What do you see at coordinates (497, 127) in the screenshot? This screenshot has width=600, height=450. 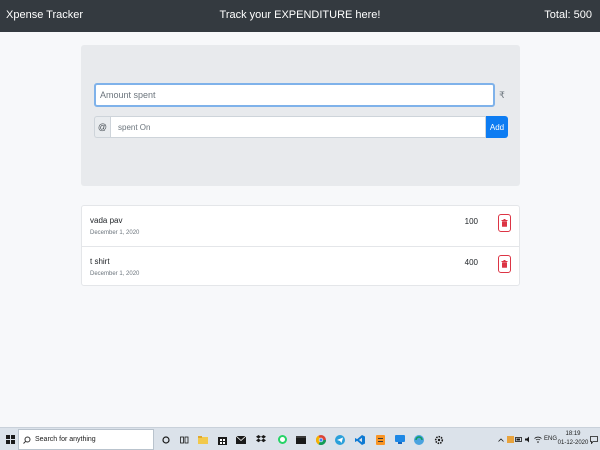 I see `add-button: Add` at bounding box center [497, 127].